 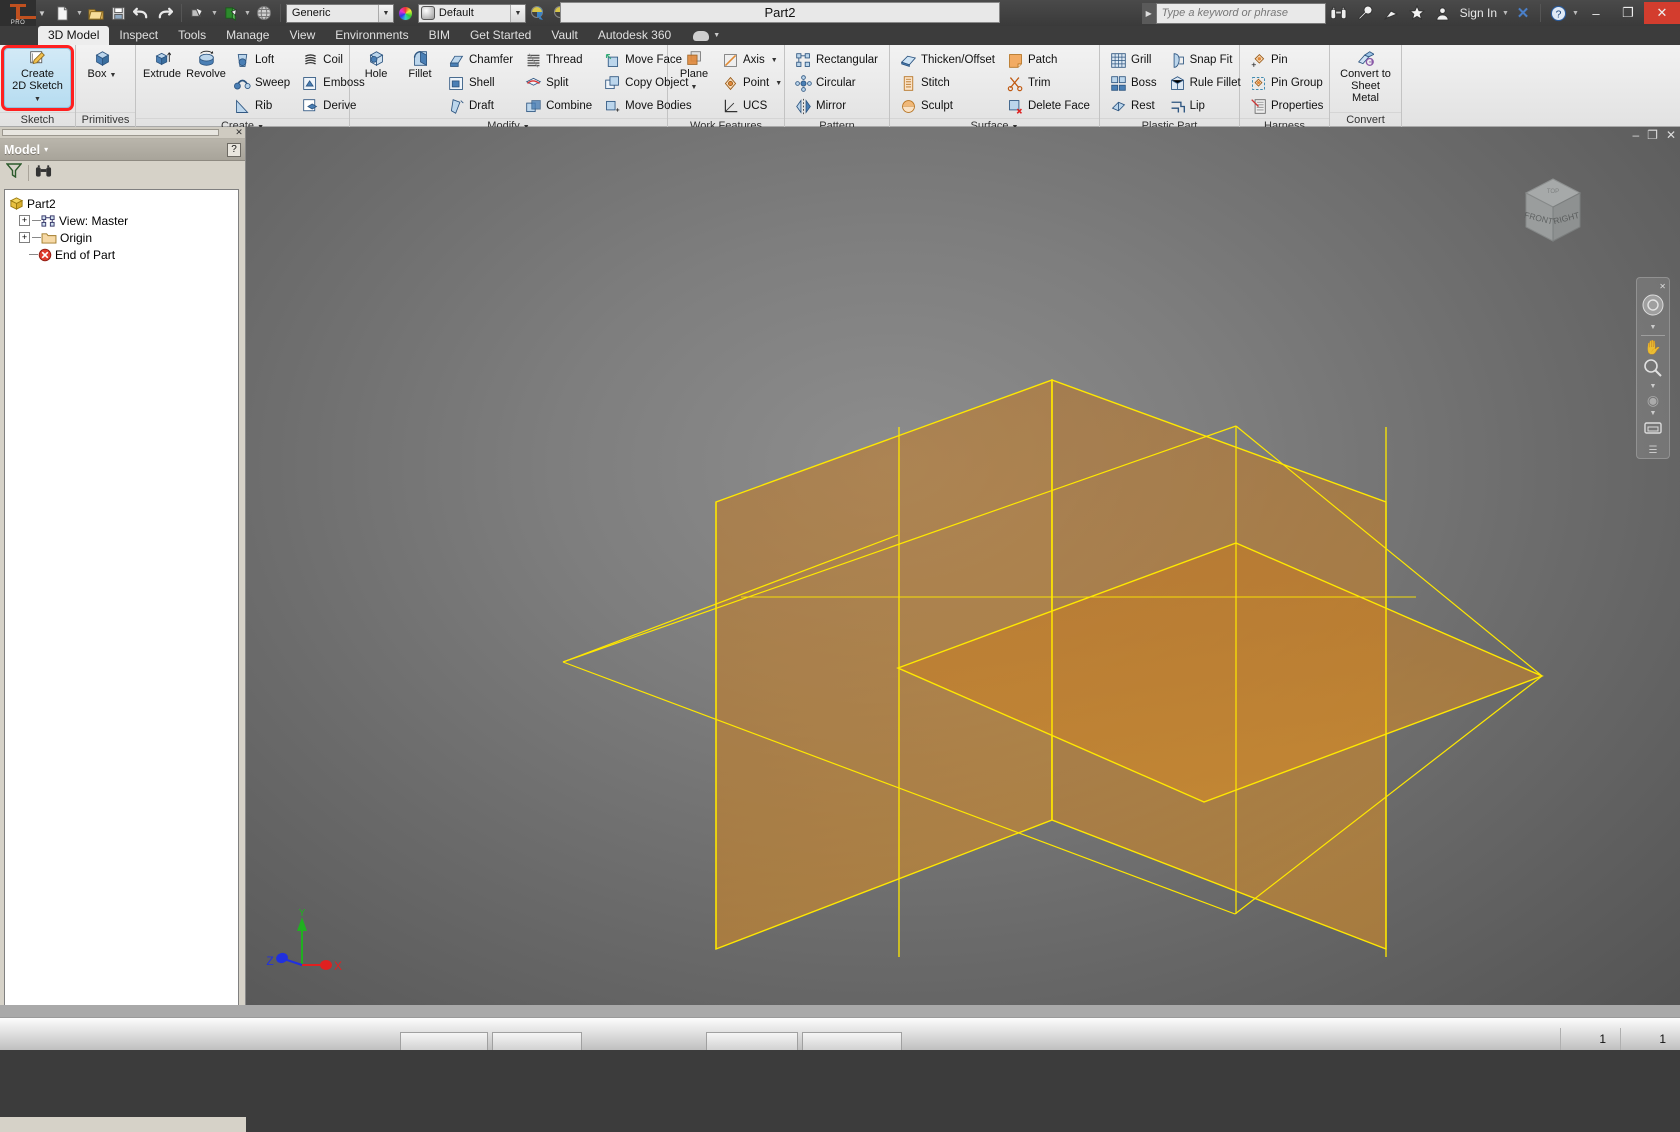 I want to click on new-file-caret-icon: ▼, so click(x=79, y=13).